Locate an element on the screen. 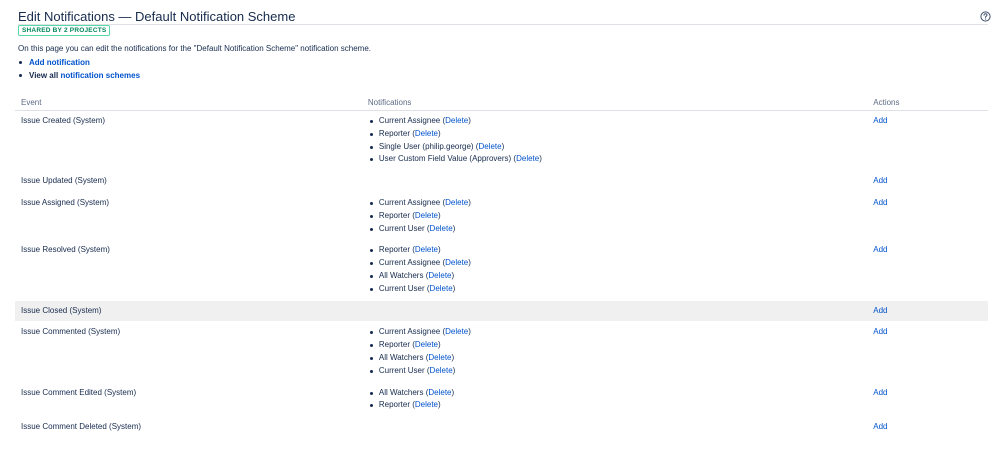 This screenshot has height=455, width=999. view-all-schemes-item: View all notification schemes is located at coordinates (79, 75).